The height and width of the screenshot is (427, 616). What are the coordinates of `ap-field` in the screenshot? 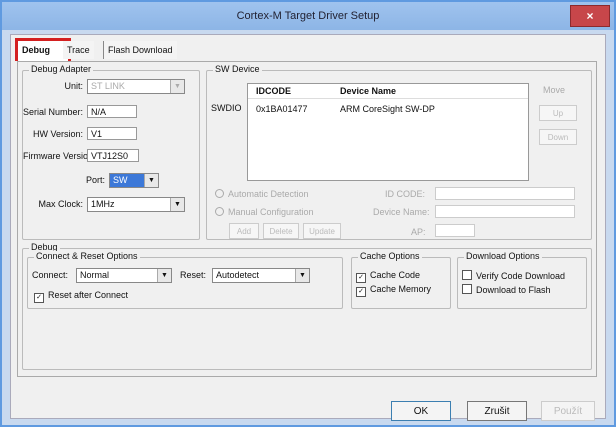 It's located at (455, 230).